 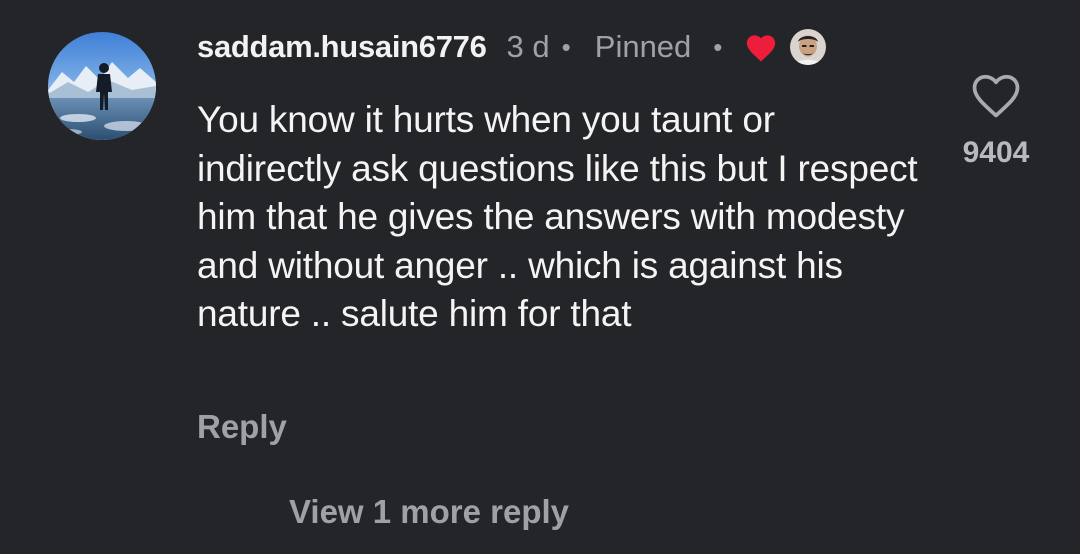 I want to click on pinned-label: Pinned, so click(x=643, y=46).